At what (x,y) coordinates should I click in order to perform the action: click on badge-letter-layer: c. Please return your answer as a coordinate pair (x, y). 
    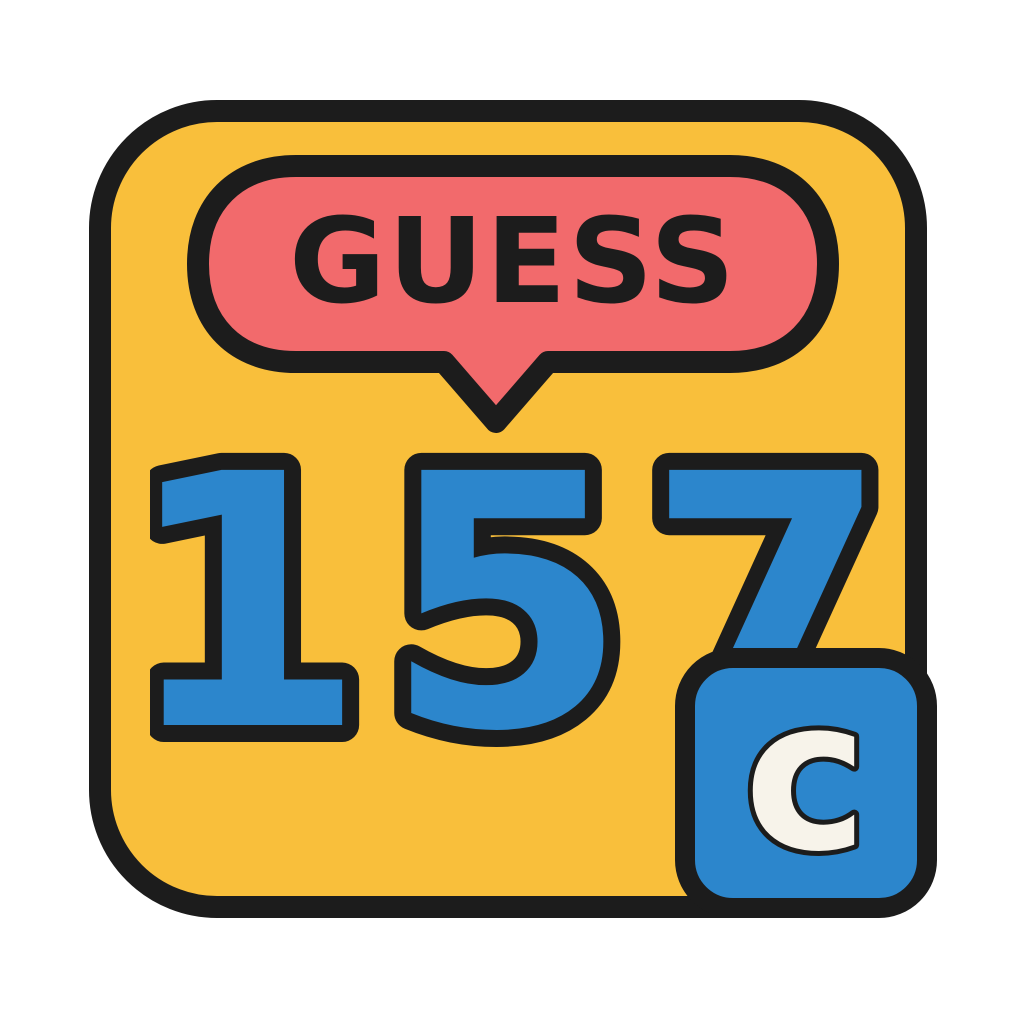
    Looking at the image, I should click on (806, 775).